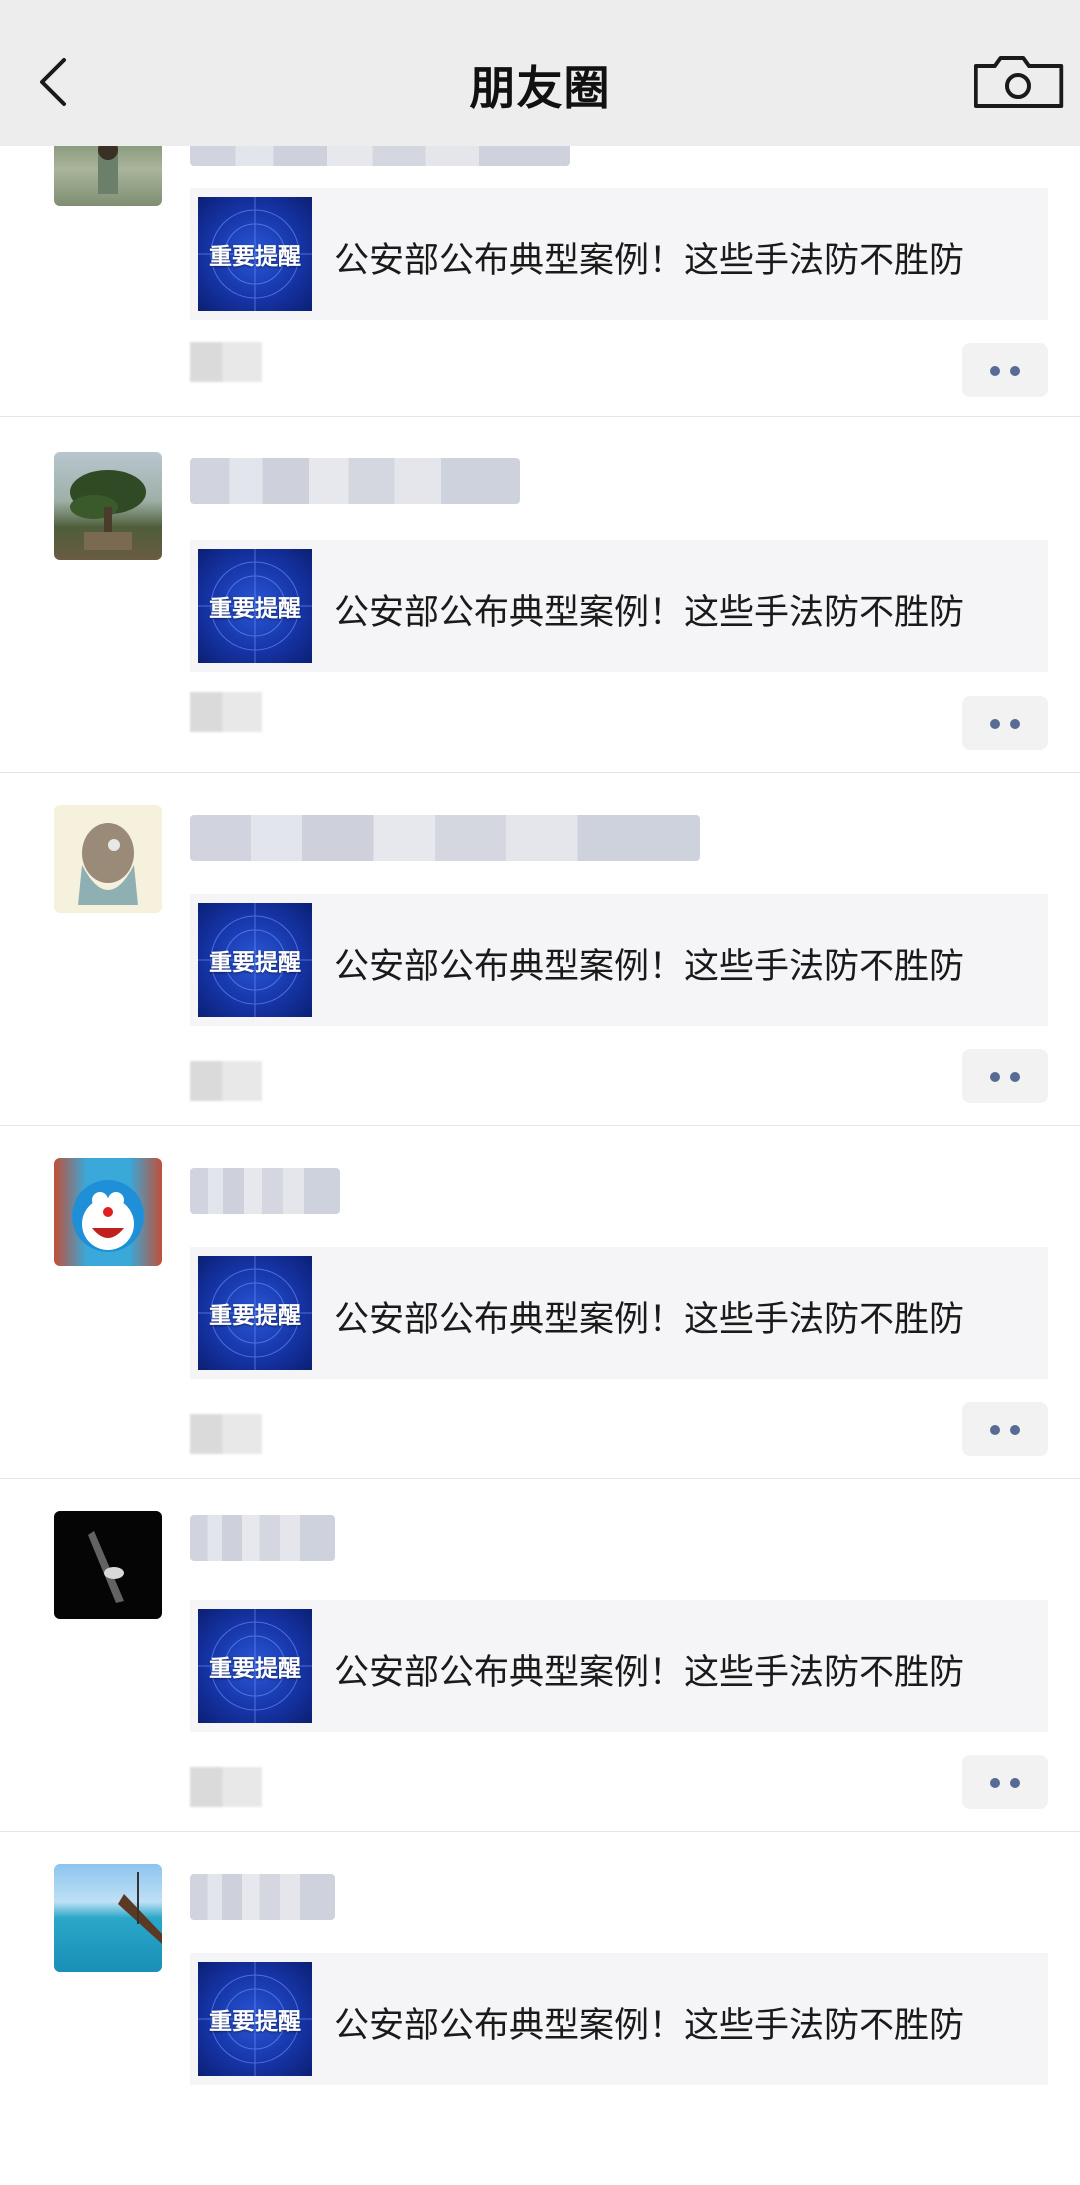 The height and width of the screenshot is (2185, 1080). I want to click on camera-icon, so click(1018, 82).